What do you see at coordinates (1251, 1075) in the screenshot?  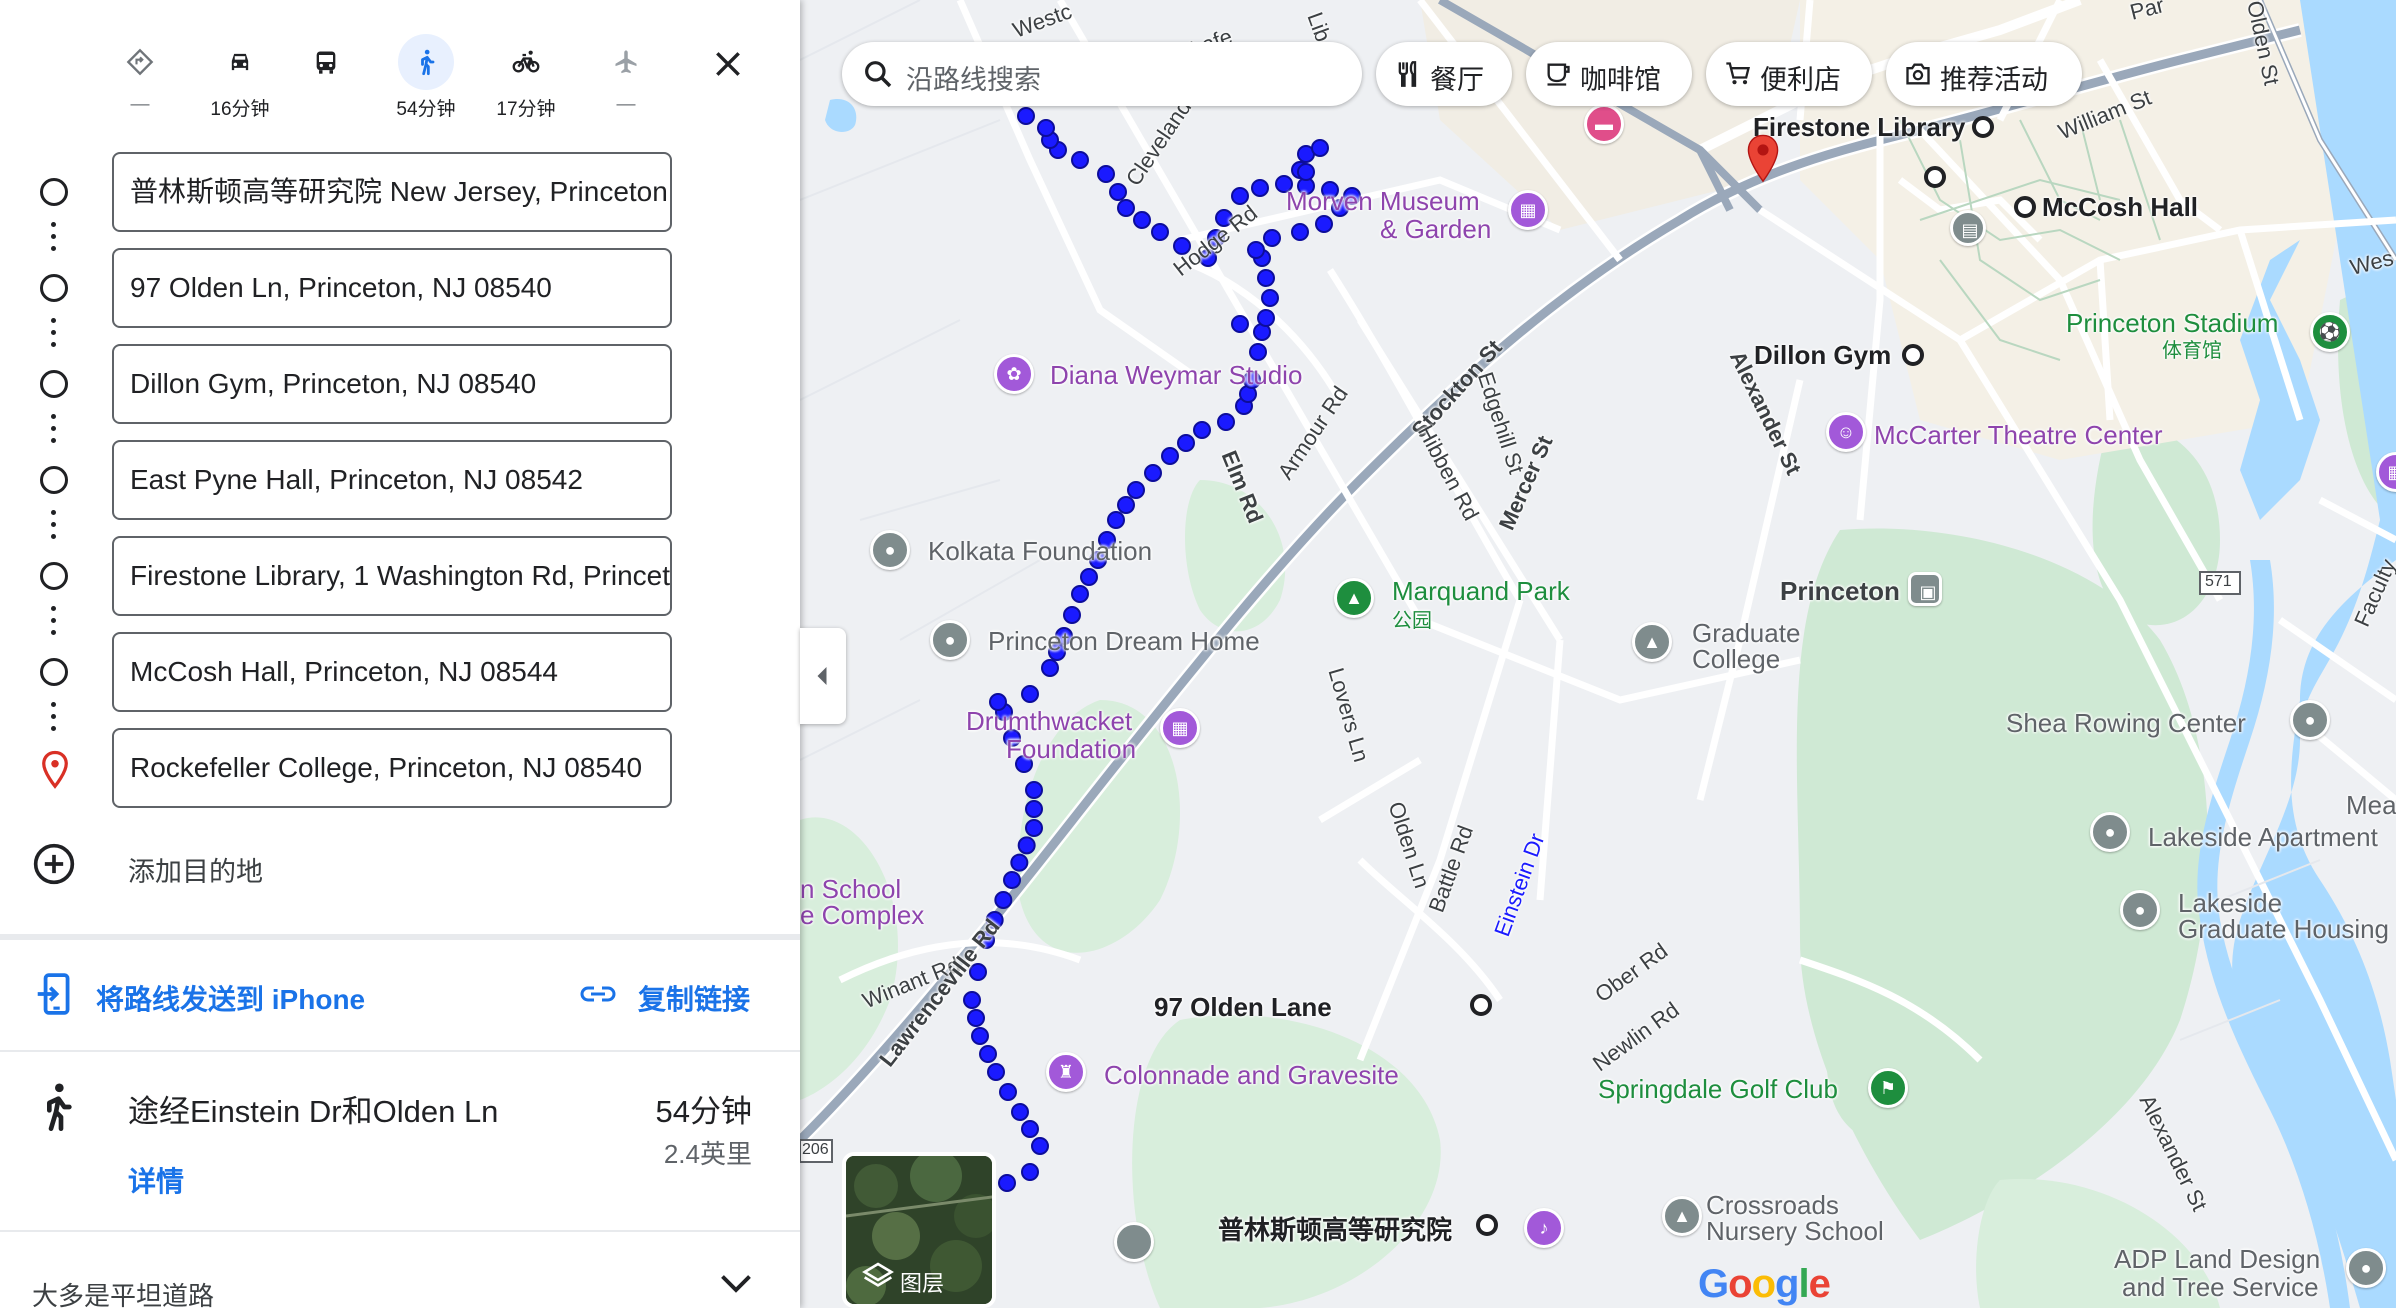 I see `poi-label-colonnade: Colonnade and Gravesite` at bounding box center [1251, 1075].